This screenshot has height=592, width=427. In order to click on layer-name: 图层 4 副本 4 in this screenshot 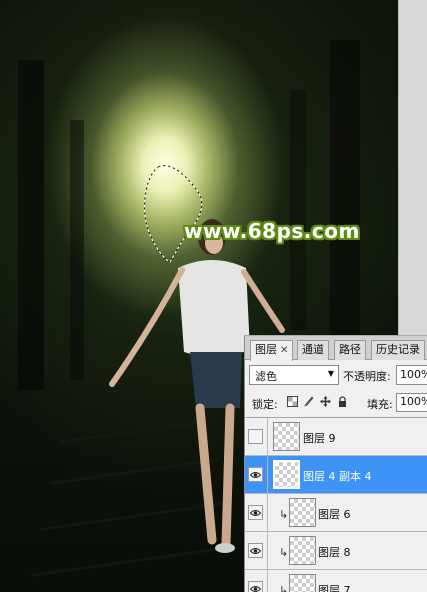, I will do `click(337, 476)`.